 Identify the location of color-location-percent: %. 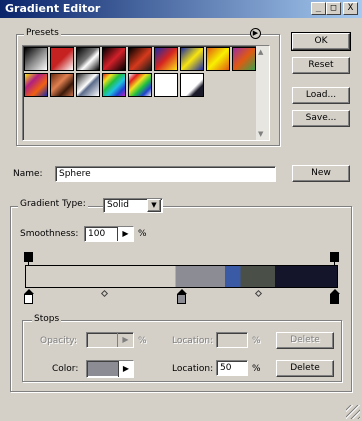
(256, 369).